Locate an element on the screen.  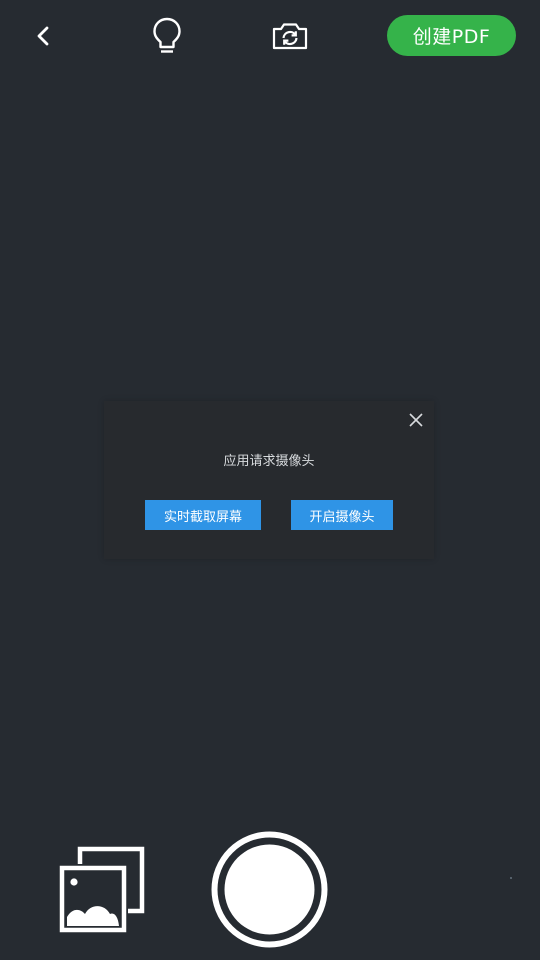
switch-camera-button is located at coordinates (290, 36).